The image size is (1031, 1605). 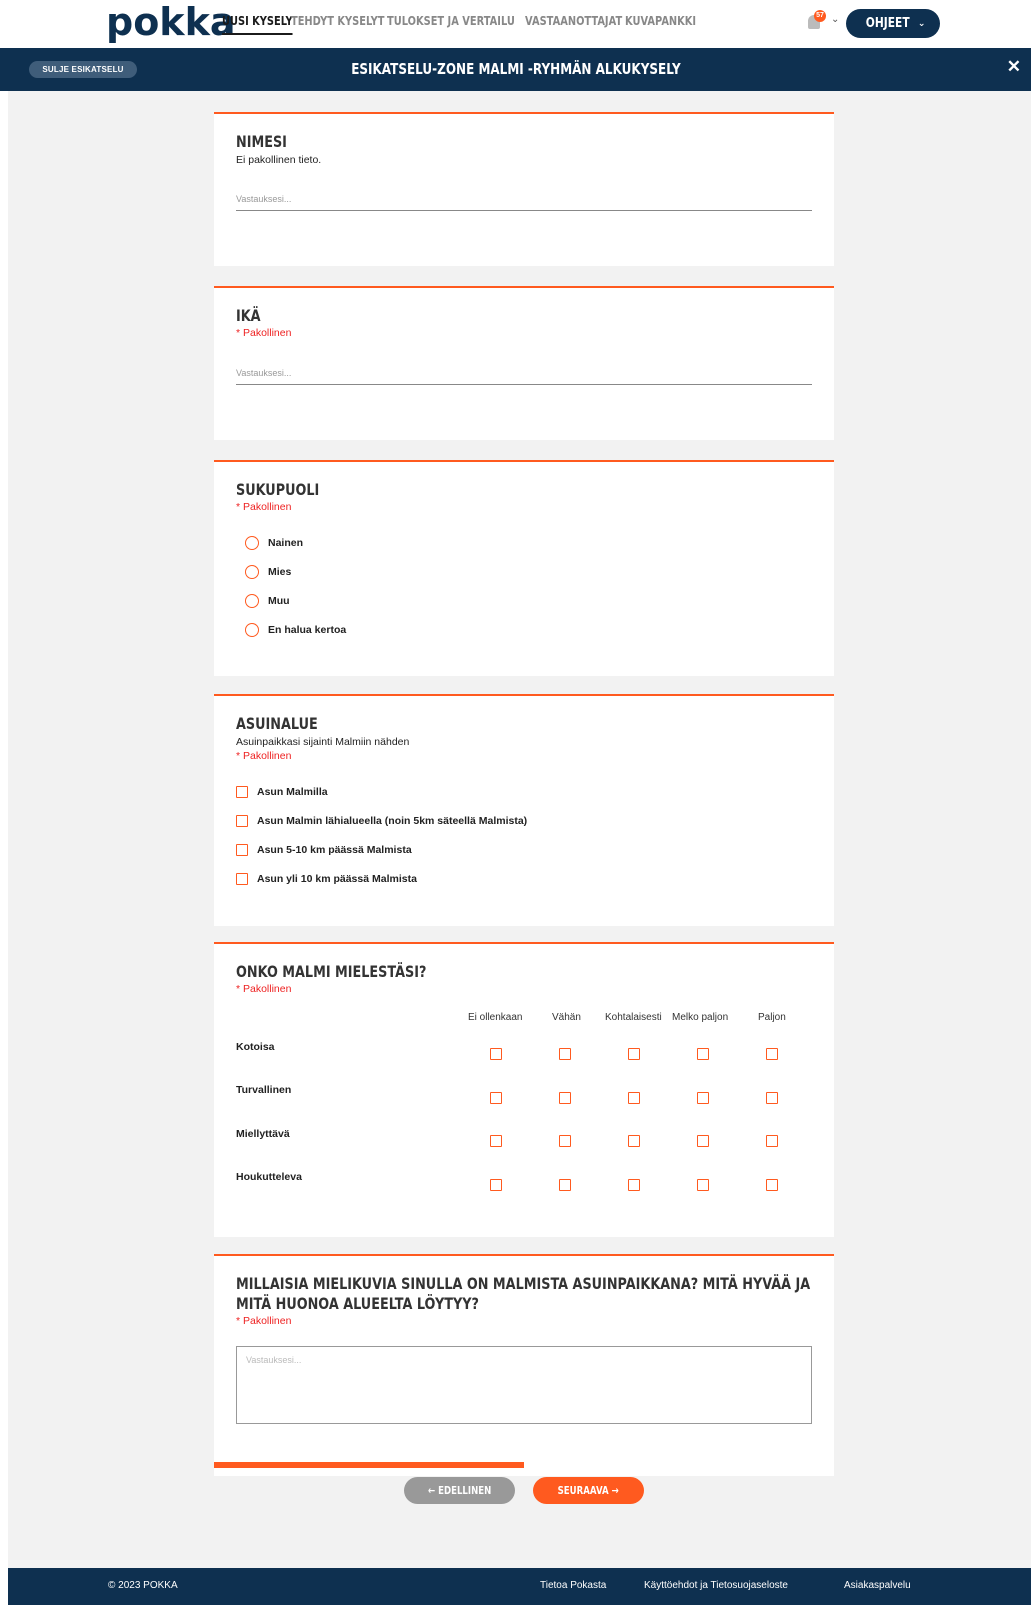 What do you see at coordinates (573, 1585) in the screenshot?
I see `footer-link-tietoa-pokasta: Tietoa Pokasta` at bounding box center [573, 1585].